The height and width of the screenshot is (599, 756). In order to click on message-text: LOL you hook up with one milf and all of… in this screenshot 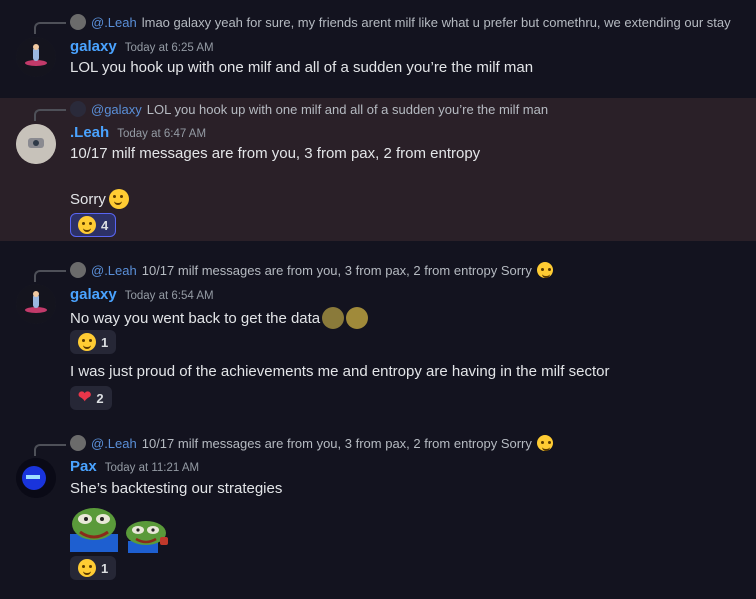, I will do `click(302, 67)`.